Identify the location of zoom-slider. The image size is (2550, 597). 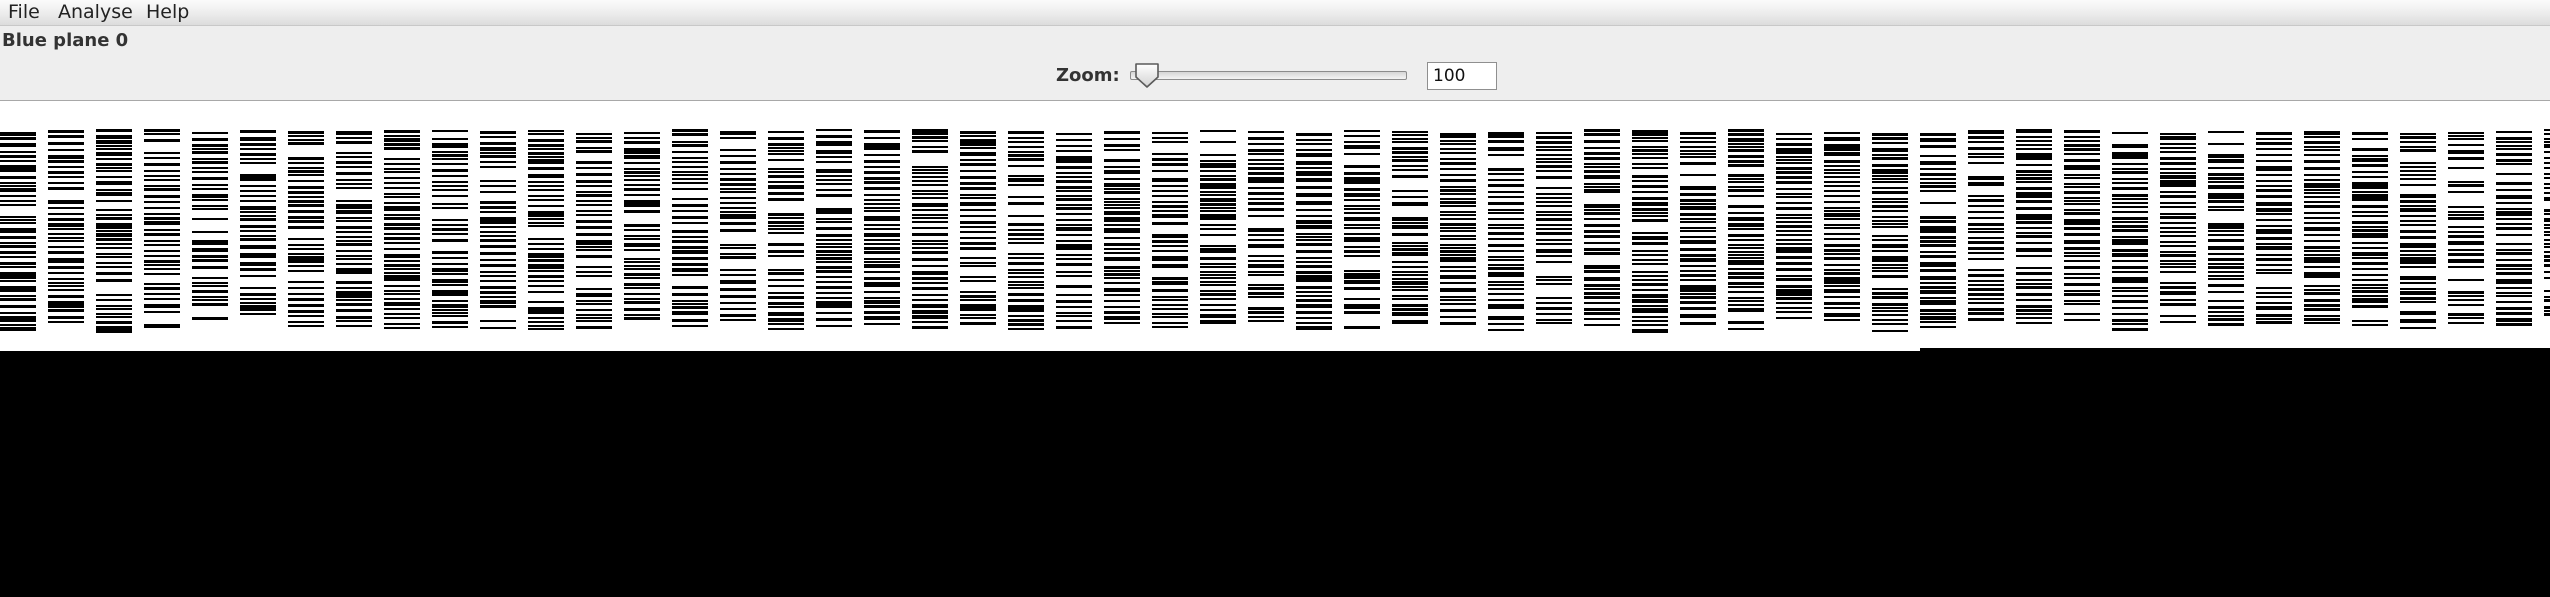
(1268, 76).